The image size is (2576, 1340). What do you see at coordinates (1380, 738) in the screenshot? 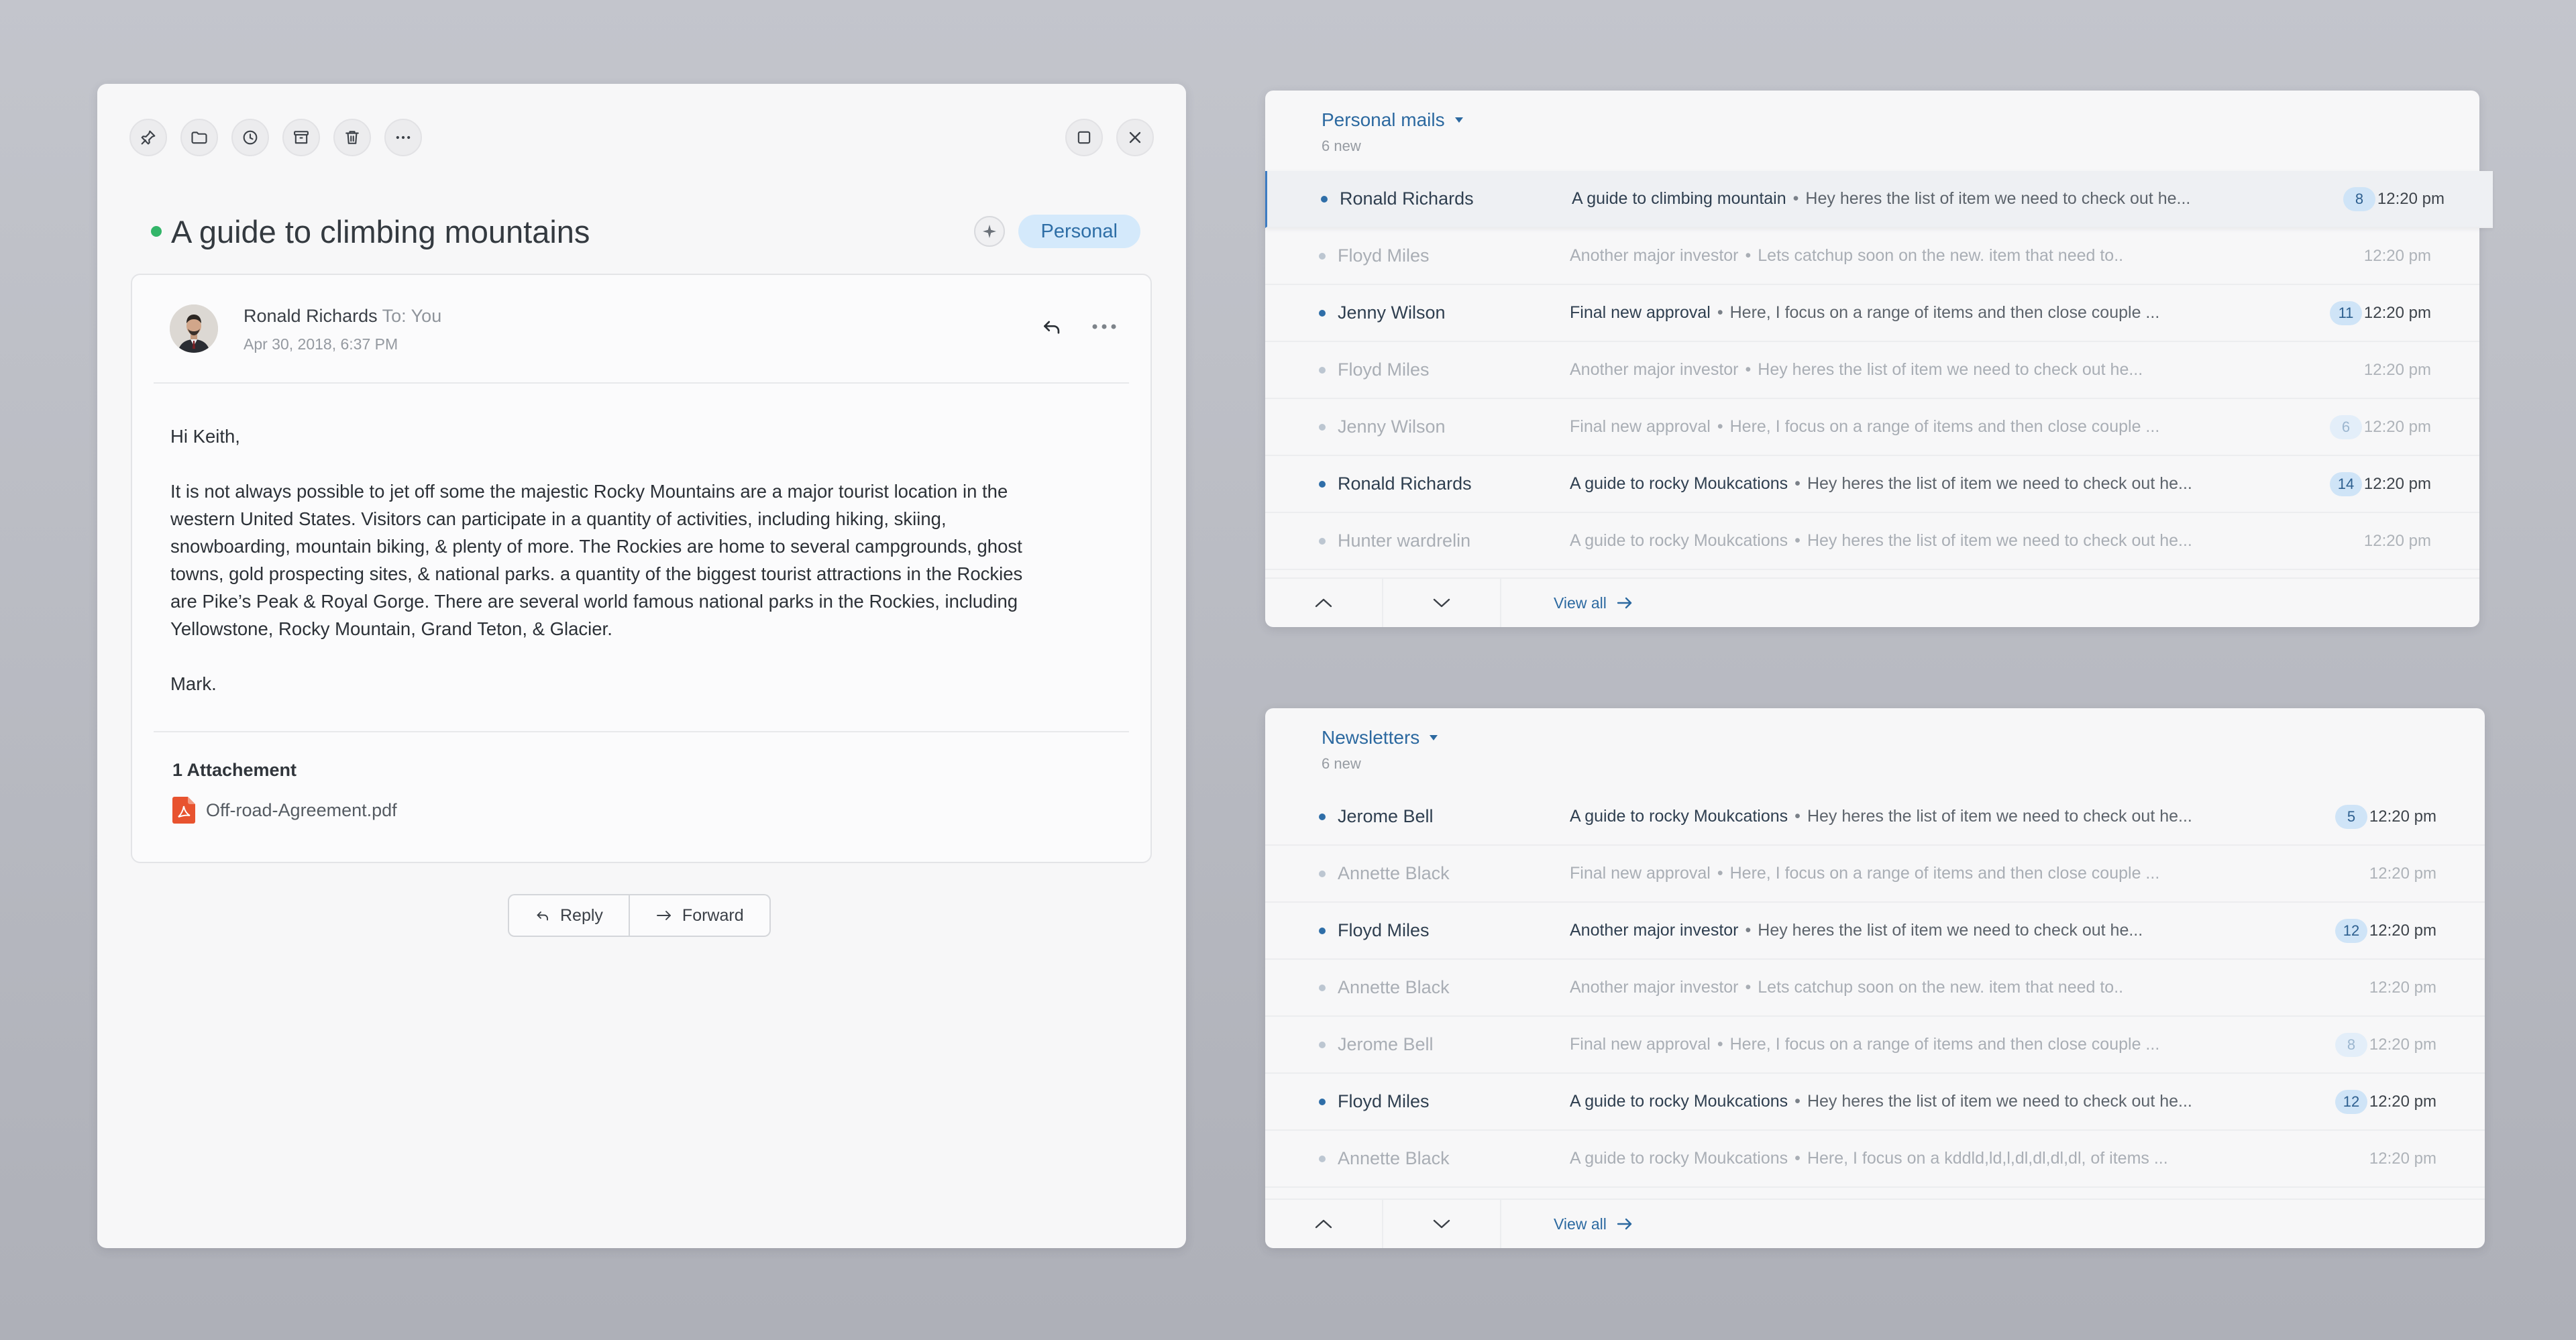
I see `list-title-dropdown: Newsletters` at bounding box center [1380, 738].